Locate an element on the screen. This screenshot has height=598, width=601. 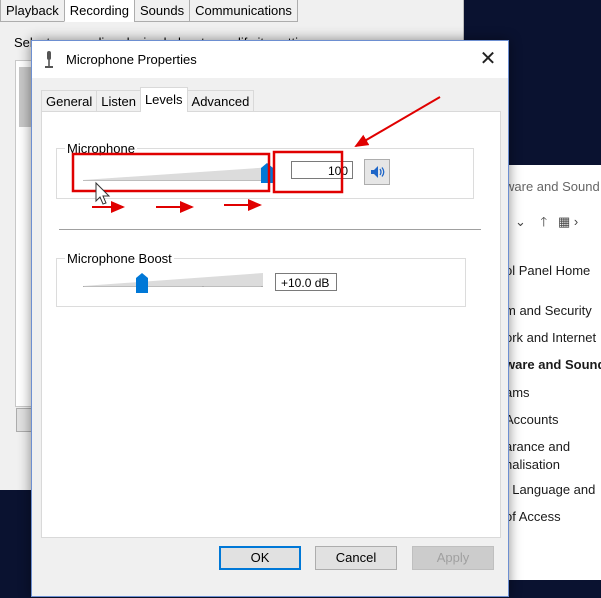
tab-general: General is located at coordinates (69, 101).